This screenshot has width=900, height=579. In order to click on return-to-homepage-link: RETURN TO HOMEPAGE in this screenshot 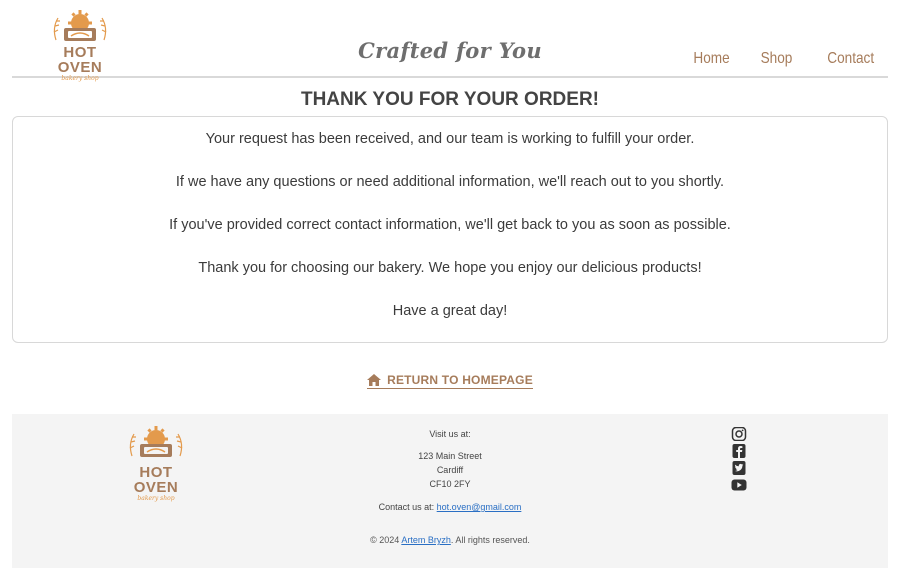, I will do `click(450, 381)`.